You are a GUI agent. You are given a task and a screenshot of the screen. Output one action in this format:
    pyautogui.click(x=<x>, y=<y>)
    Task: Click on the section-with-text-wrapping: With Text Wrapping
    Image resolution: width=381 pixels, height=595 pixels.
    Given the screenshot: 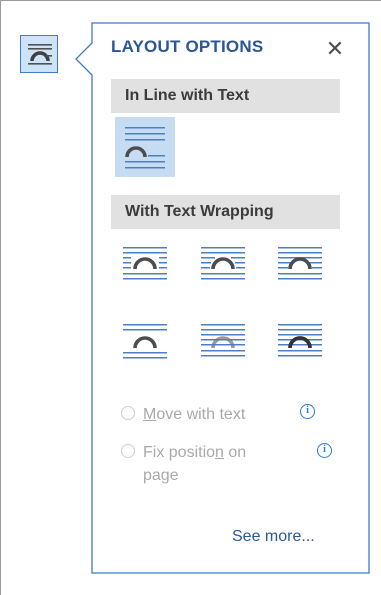 What is the action you would take?
    pyautogui.click(x=225, y=212)
    